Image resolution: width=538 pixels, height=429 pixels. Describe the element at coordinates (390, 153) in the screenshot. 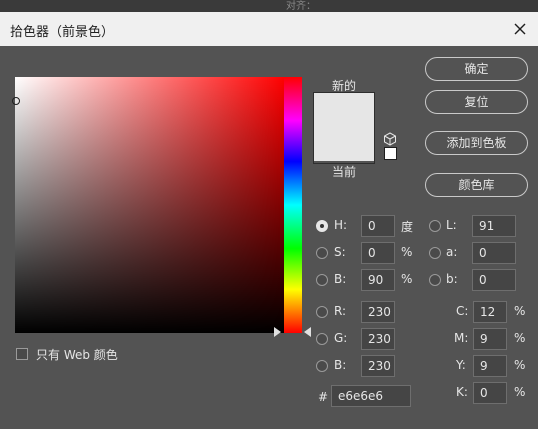

I see `websafe-swatch` at that location.